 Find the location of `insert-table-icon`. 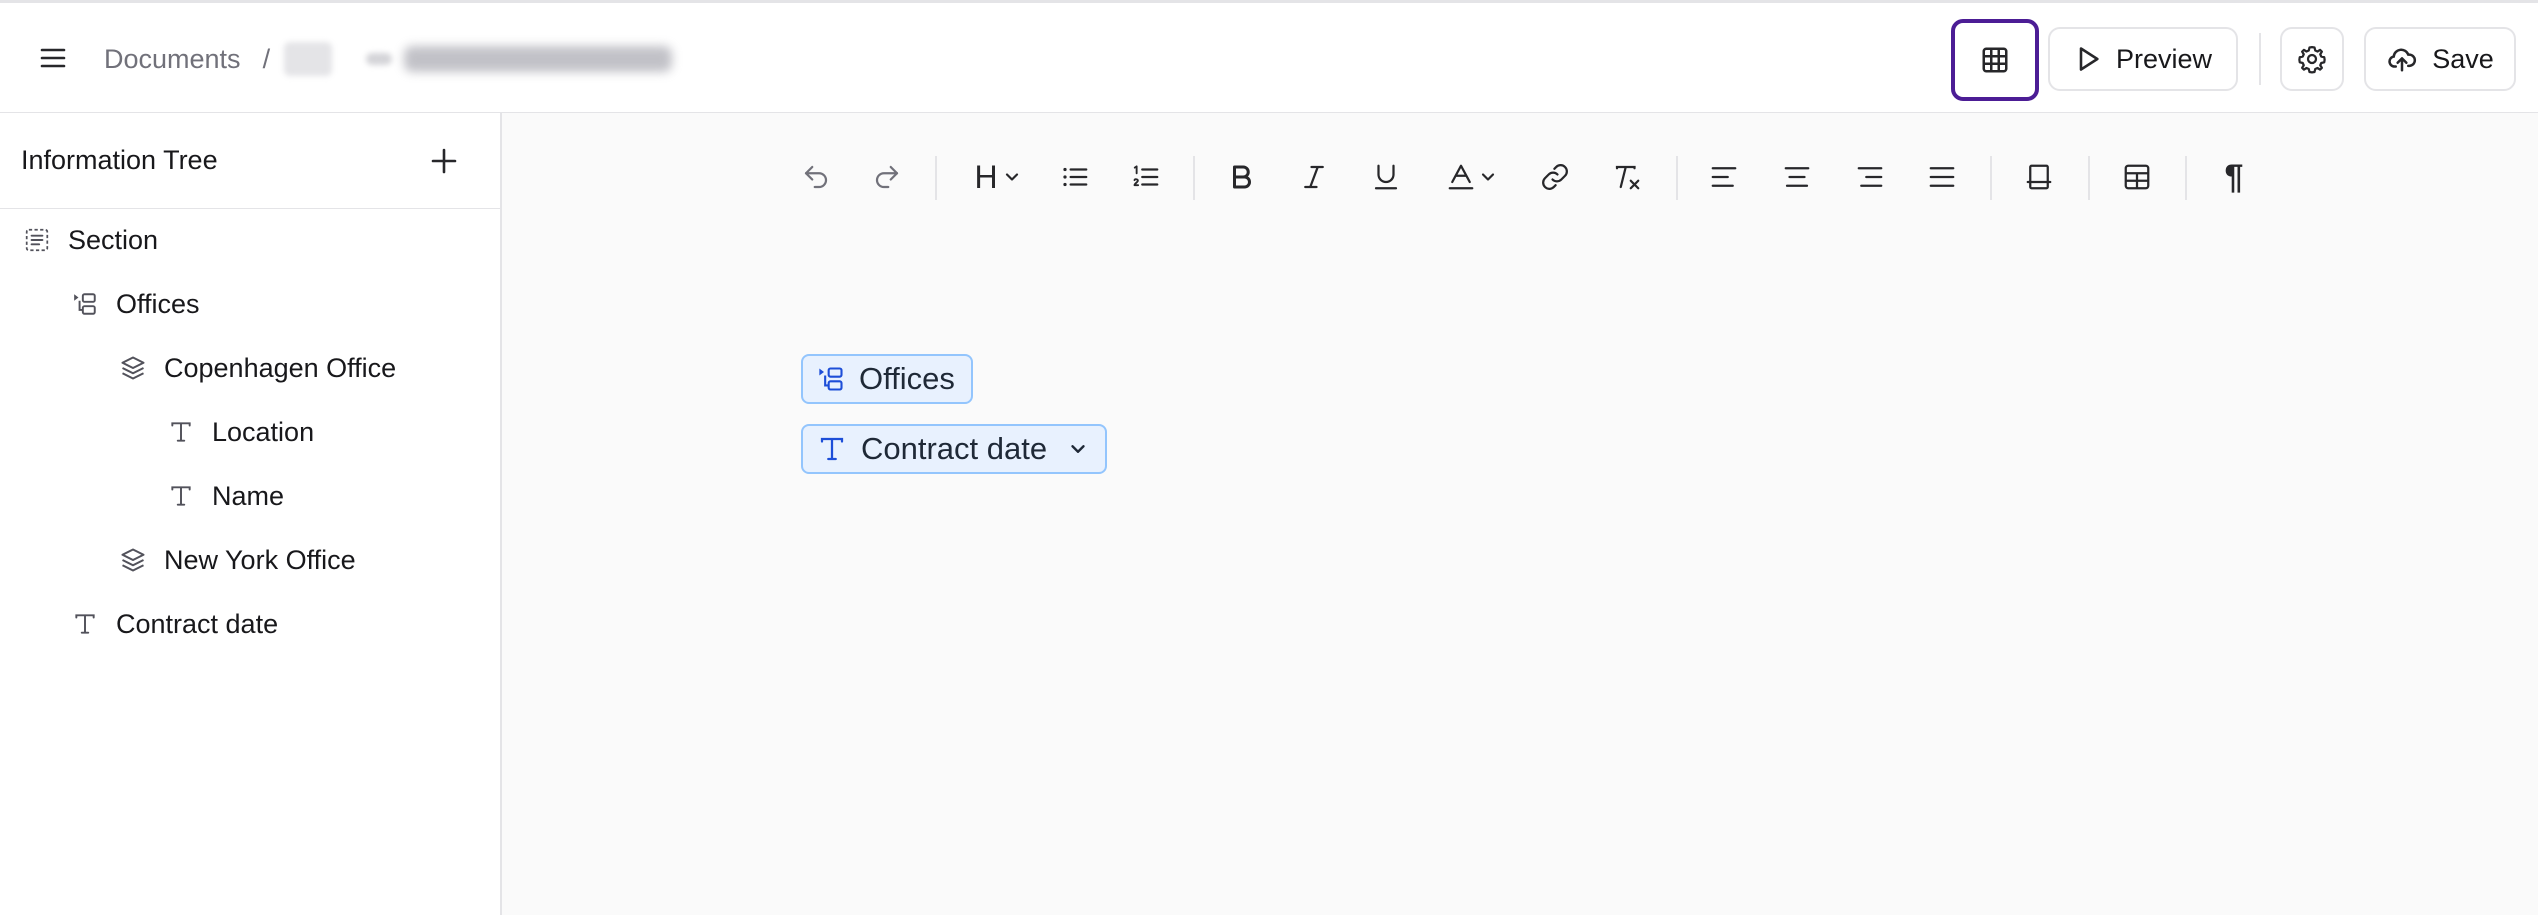

insert-table-icon is located at coordinates (2137, 177).